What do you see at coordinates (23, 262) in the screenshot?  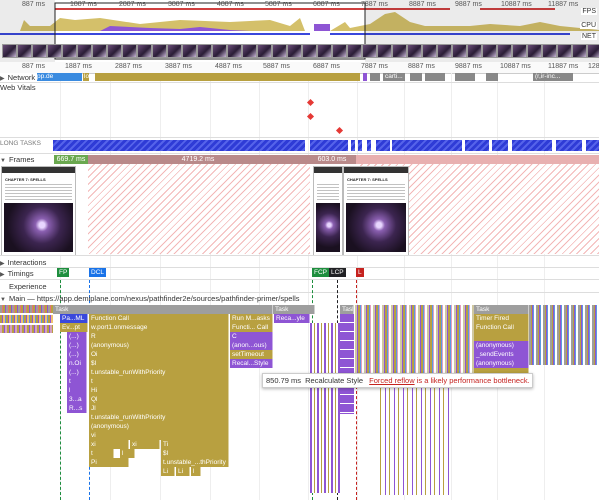 I see `track-interactions: ▶ Interactions` at bounding box center [23, 262].